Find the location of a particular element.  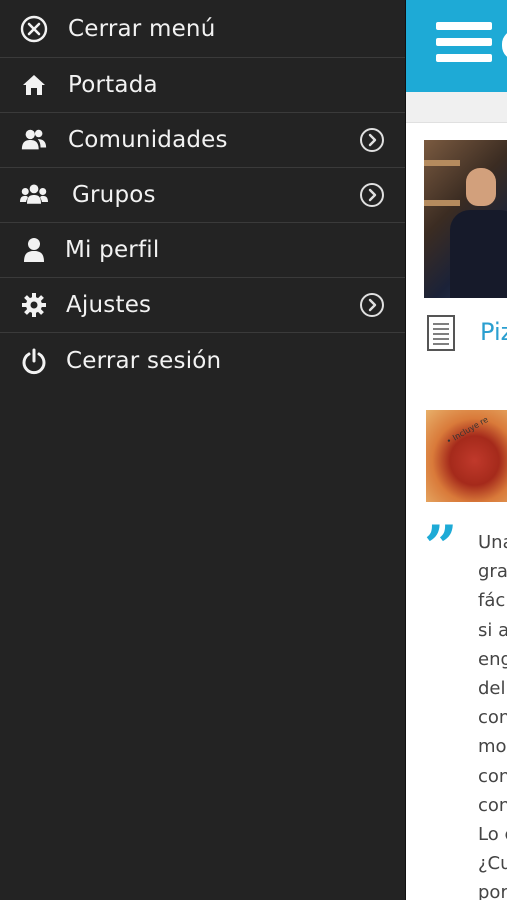

quote-line: del is located at coordinates (492, 688).